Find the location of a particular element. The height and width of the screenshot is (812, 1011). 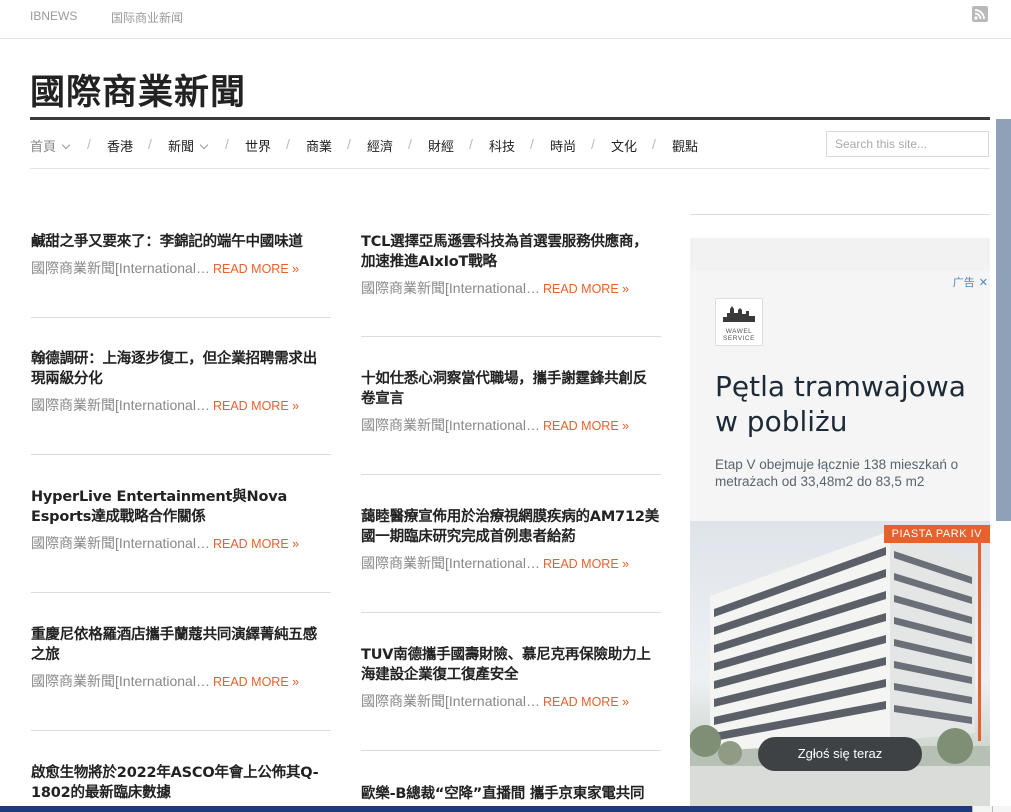

ad-headline: Pętla tramwajowa w pobliżu is located at coordinates (850, 404).